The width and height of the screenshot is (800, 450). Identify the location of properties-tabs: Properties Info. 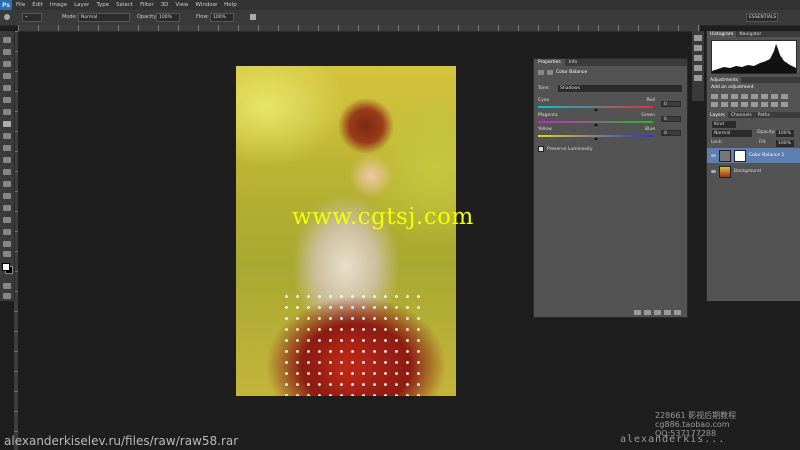
(610, 62).